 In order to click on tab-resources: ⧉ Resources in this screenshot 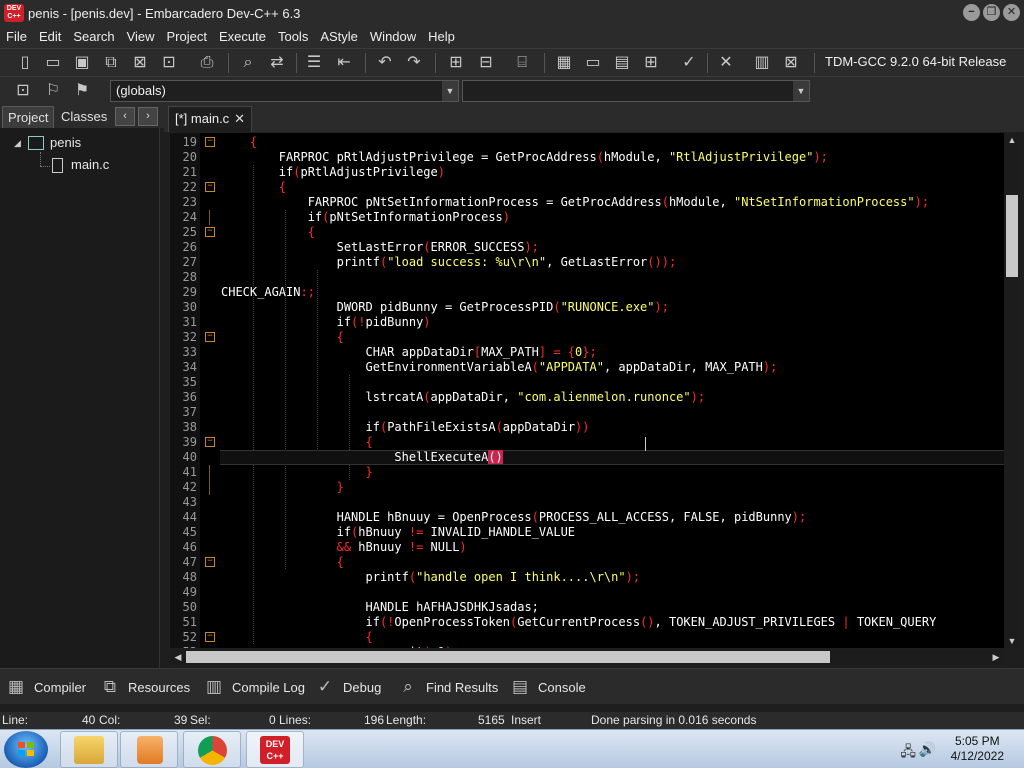, I will do `click(144, 687)`.